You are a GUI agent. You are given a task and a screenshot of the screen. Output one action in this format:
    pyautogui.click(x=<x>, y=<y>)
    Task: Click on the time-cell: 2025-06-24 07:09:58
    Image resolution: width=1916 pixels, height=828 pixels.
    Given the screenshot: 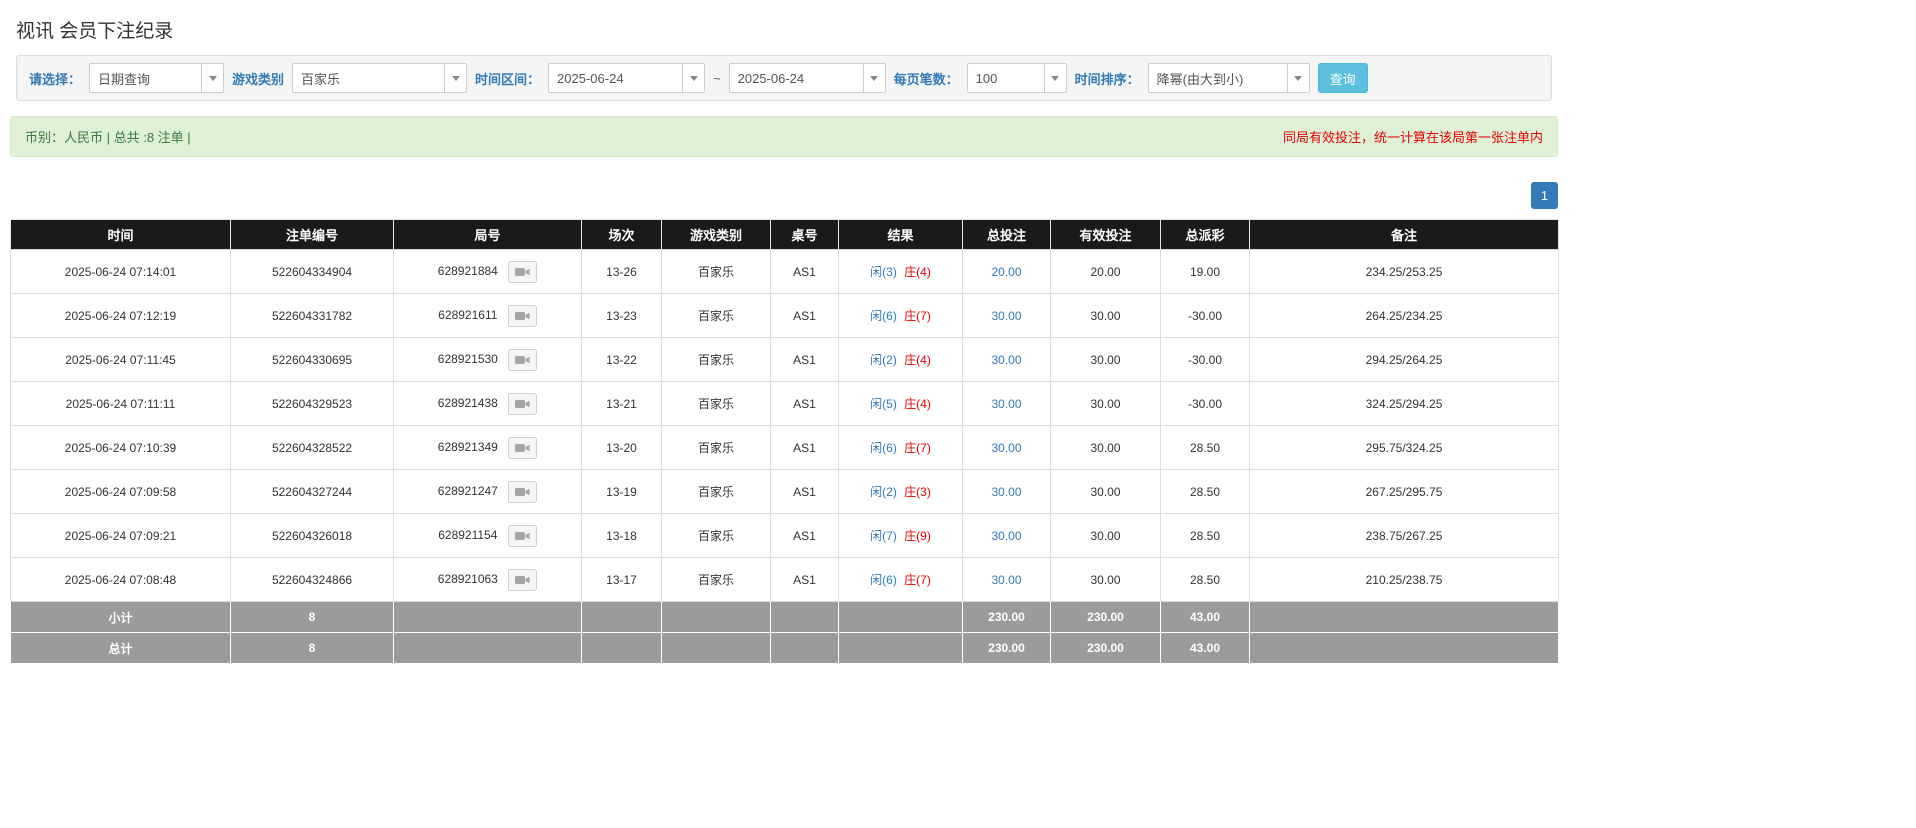 What is the action you would take?
    pyautogui.click(x=120, y=491)
    